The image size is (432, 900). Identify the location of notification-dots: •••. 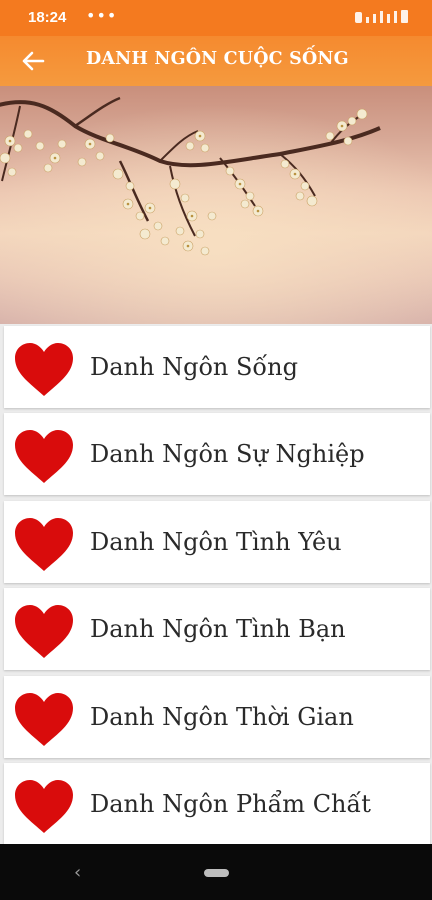
(102, 15).